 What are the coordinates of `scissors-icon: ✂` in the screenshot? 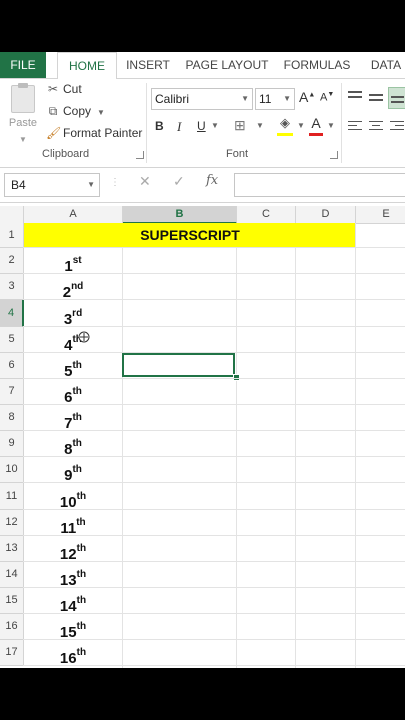 It's located at (53, 89).